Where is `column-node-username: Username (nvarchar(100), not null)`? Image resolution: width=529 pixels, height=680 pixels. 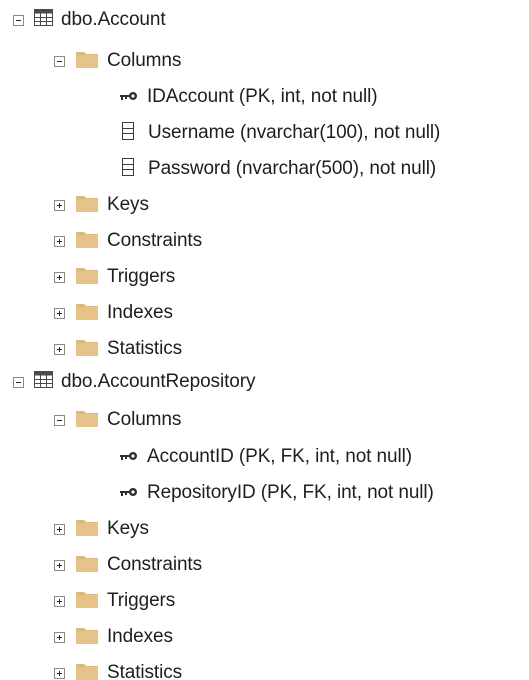
column-node-username: Username (nvarchar(100), not null) is located at coordinates (264, 133).